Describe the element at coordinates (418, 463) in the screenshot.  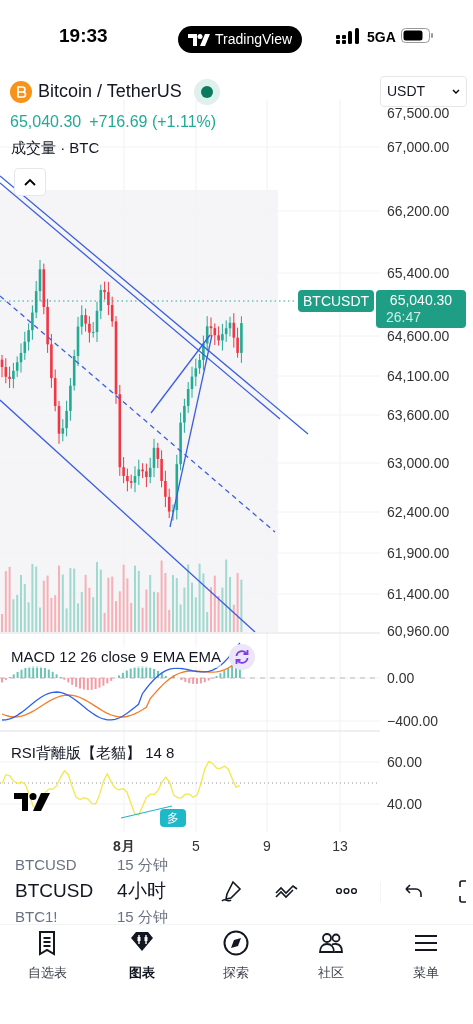
I see `axis-label: 63,000.00` at that location.